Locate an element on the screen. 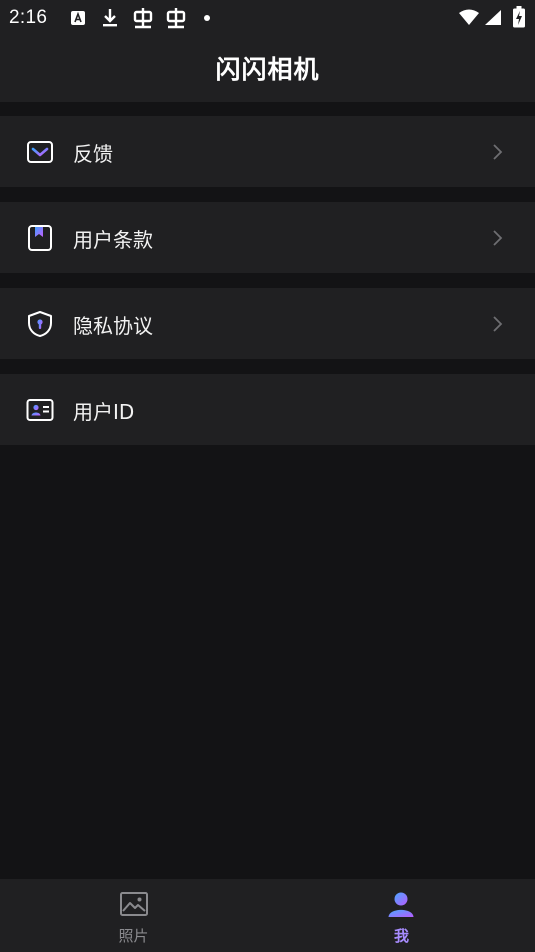 The height and width of the screenshot is (952, 535). battery-charging-icon is located at coordinates (519, 17).